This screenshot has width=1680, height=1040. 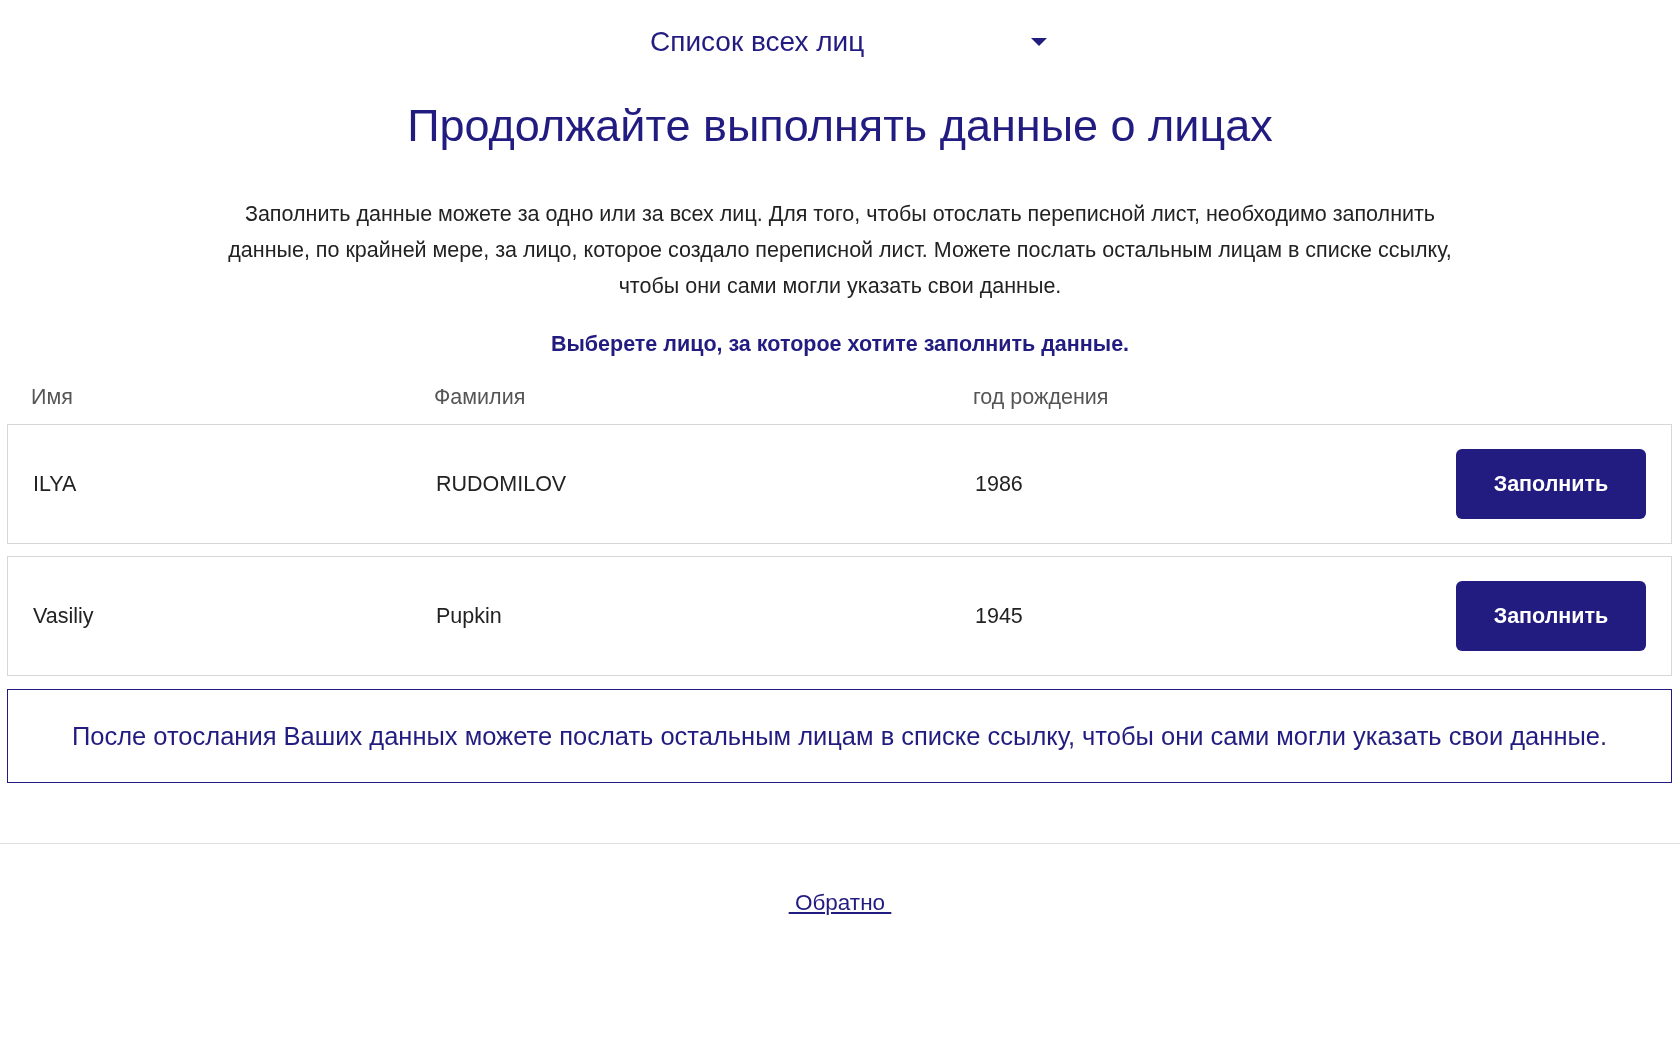 I want to click on table-cell-text: Pupkin, so click(x=469, y=616).